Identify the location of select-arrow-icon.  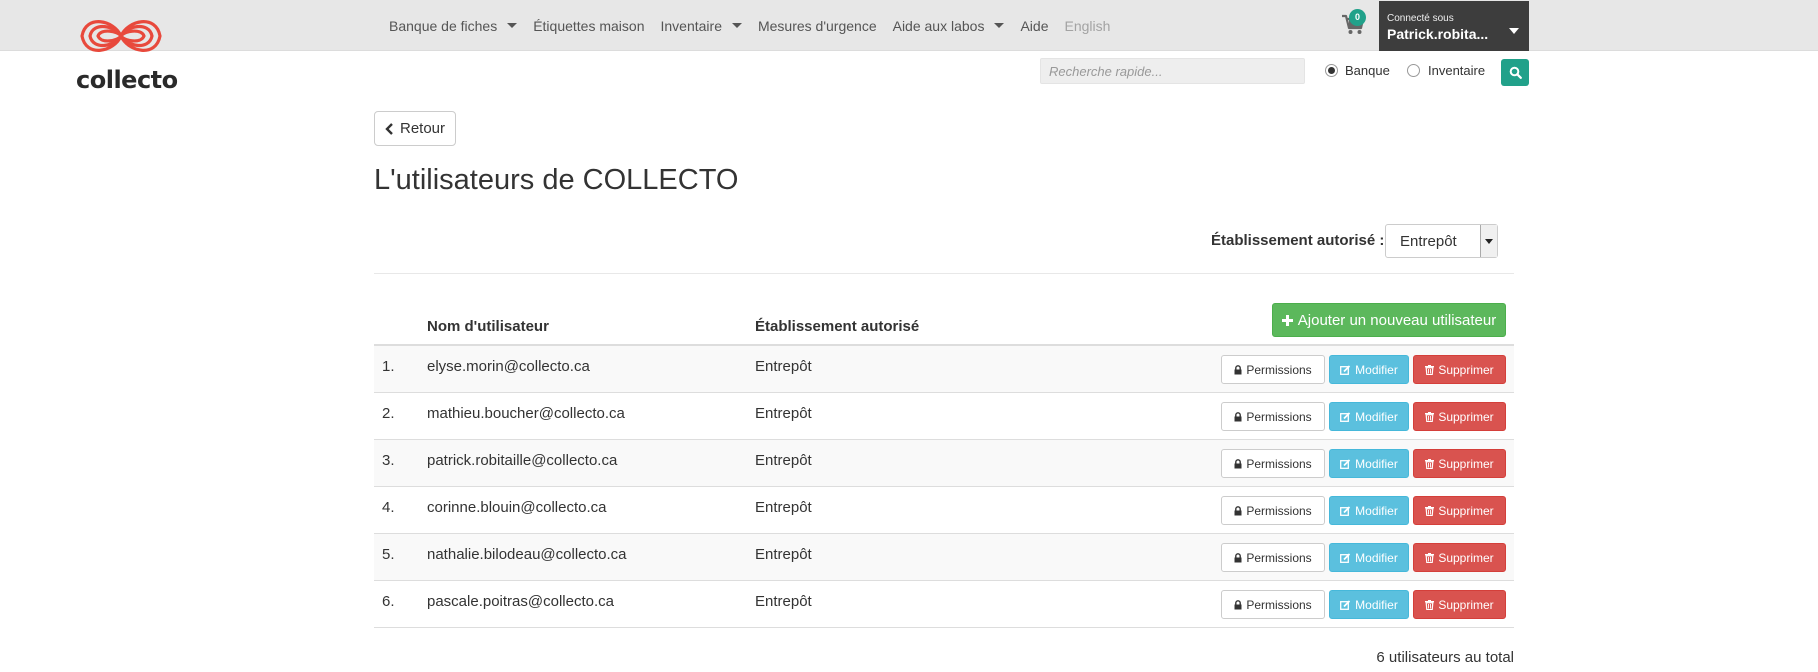
(1488, 241).